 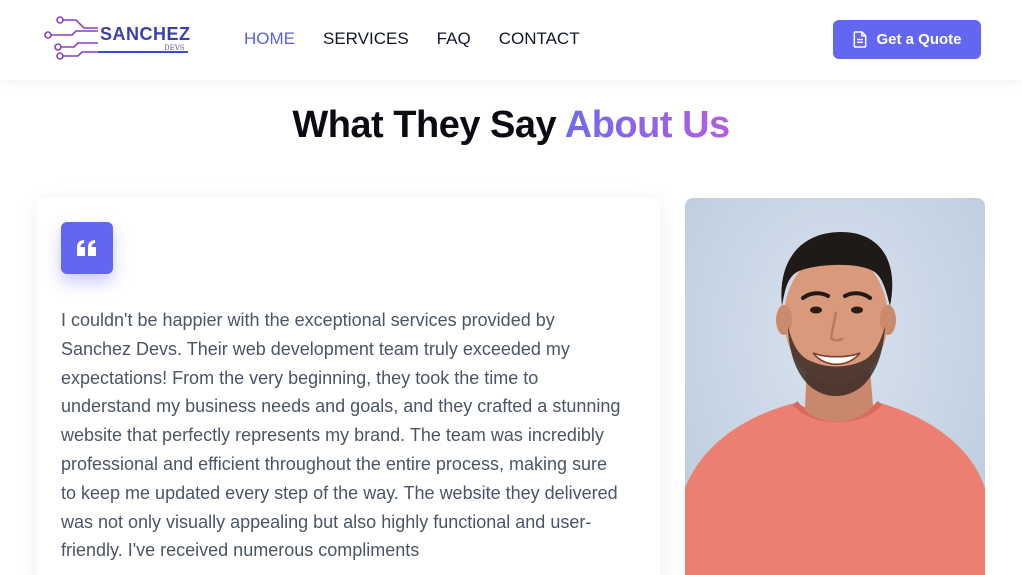 I want to click on brand-subtitle: DEVS, so click(x=174, y=48).